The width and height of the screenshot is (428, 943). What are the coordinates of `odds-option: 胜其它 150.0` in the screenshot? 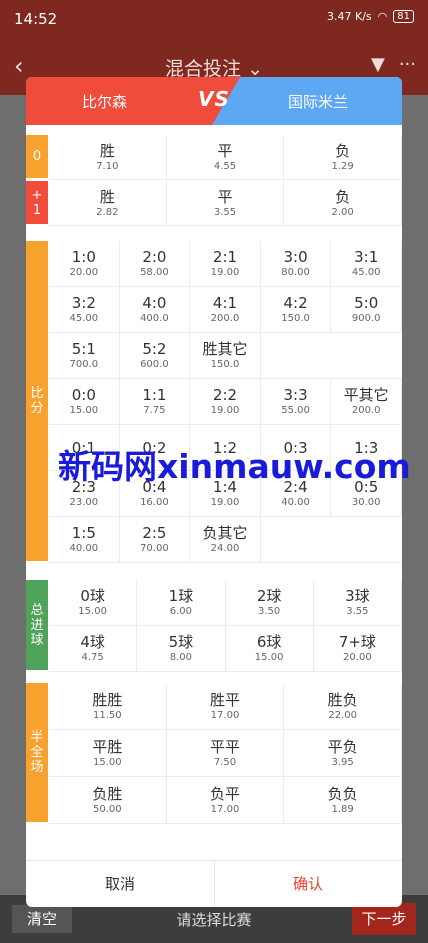 It's located at (225, 356).